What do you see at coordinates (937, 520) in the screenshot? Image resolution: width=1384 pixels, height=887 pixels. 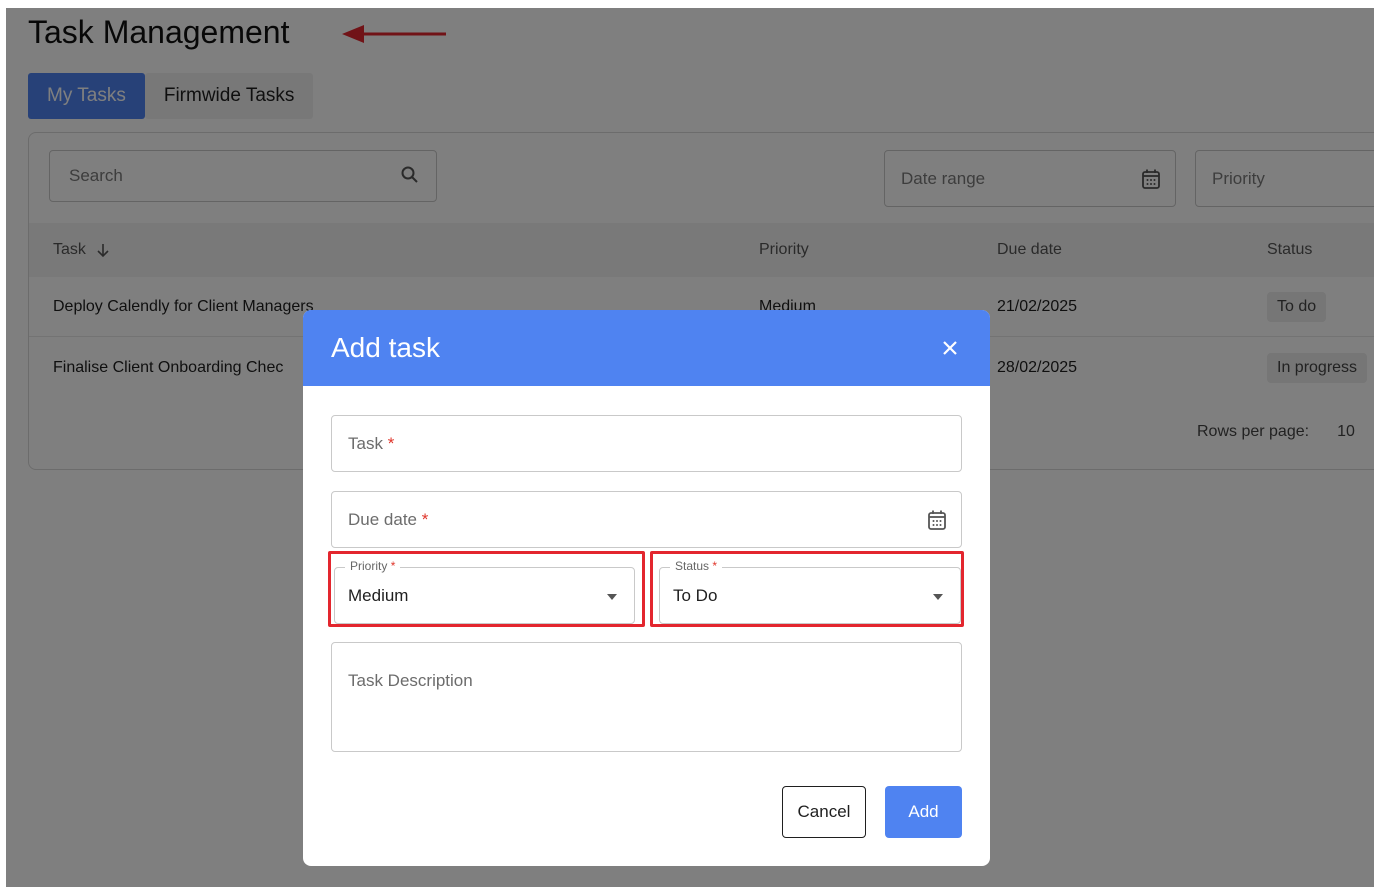 I see `calendar-icon` at bounding box center [937, 520].